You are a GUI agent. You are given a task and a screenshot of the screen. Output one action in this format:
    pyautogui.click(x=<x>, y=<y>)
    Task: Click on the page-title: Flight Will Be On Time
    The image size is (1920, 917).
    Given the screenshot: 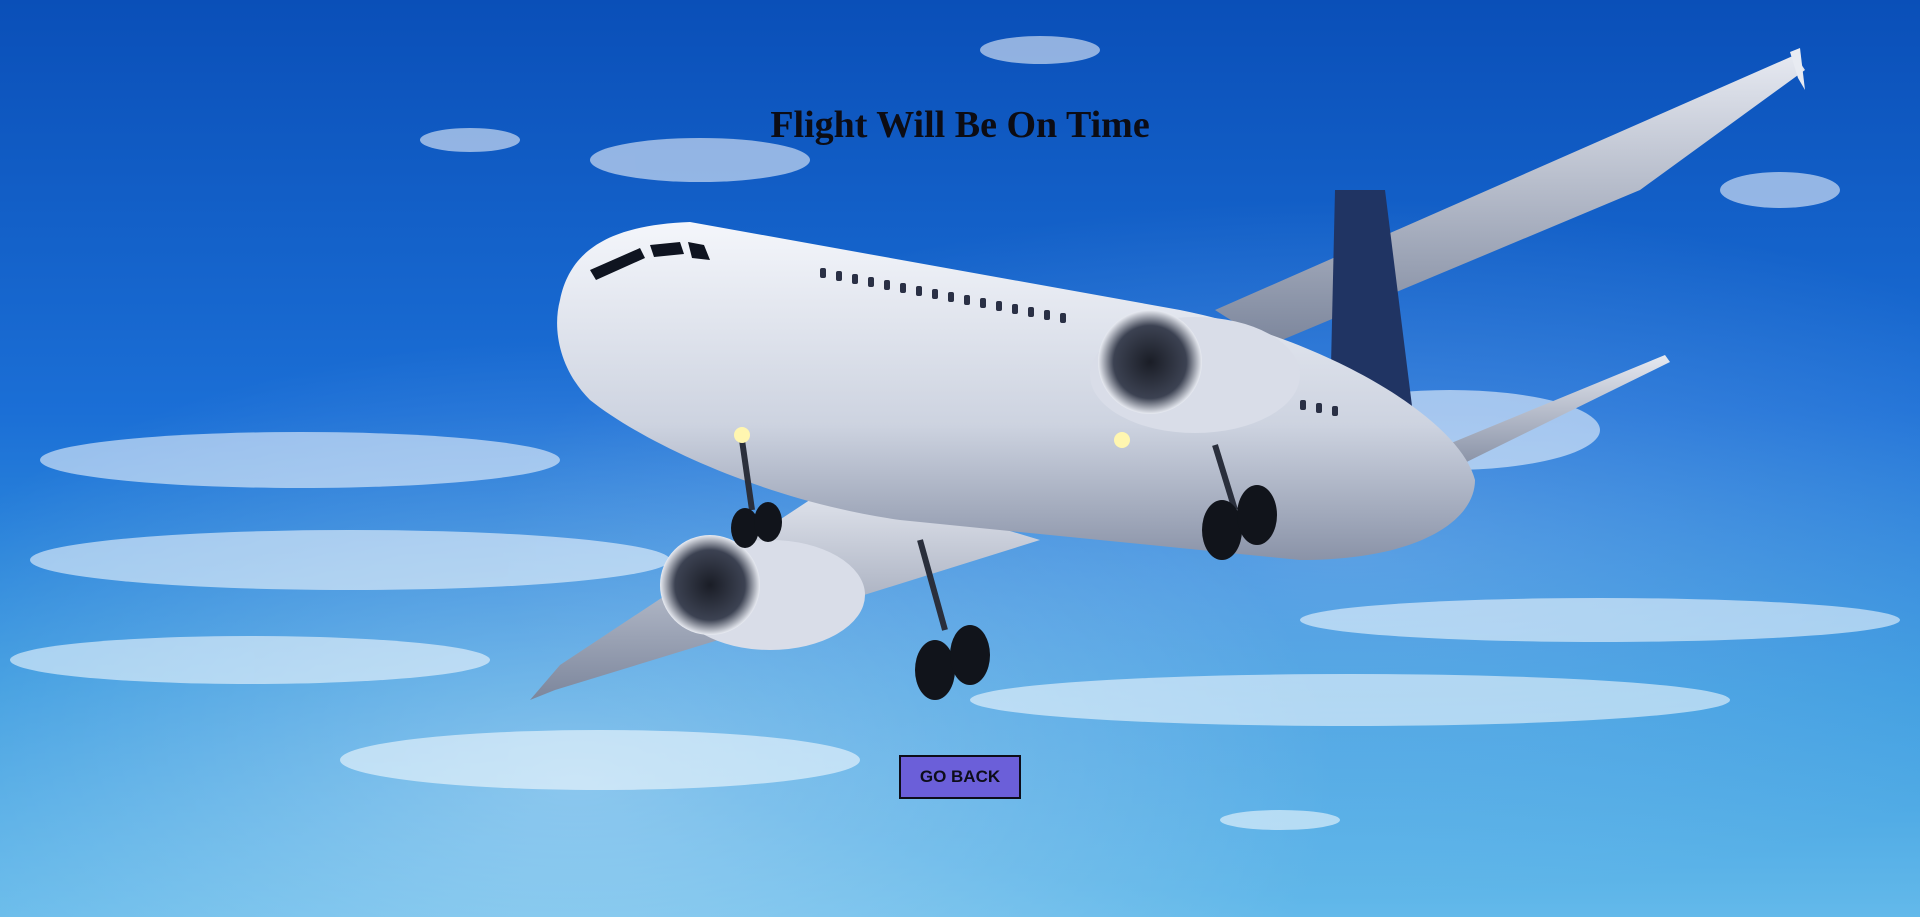 What is the action you would take?
    pyautogui.click(x=960, y=125)
    